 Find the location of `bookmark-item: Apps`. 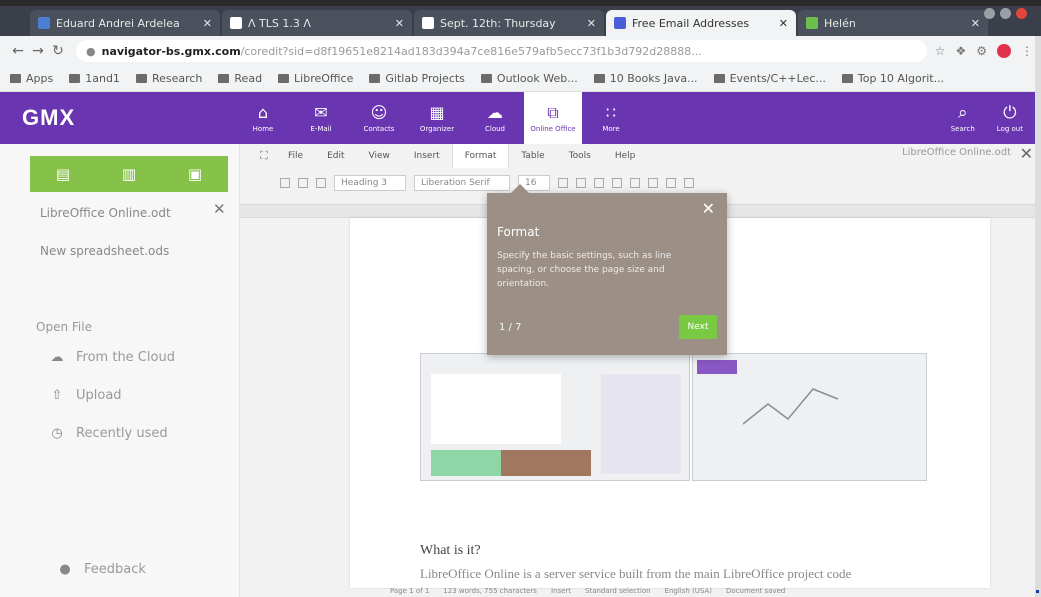

bookmark-item: Apps is located at coordinates (31, 78).